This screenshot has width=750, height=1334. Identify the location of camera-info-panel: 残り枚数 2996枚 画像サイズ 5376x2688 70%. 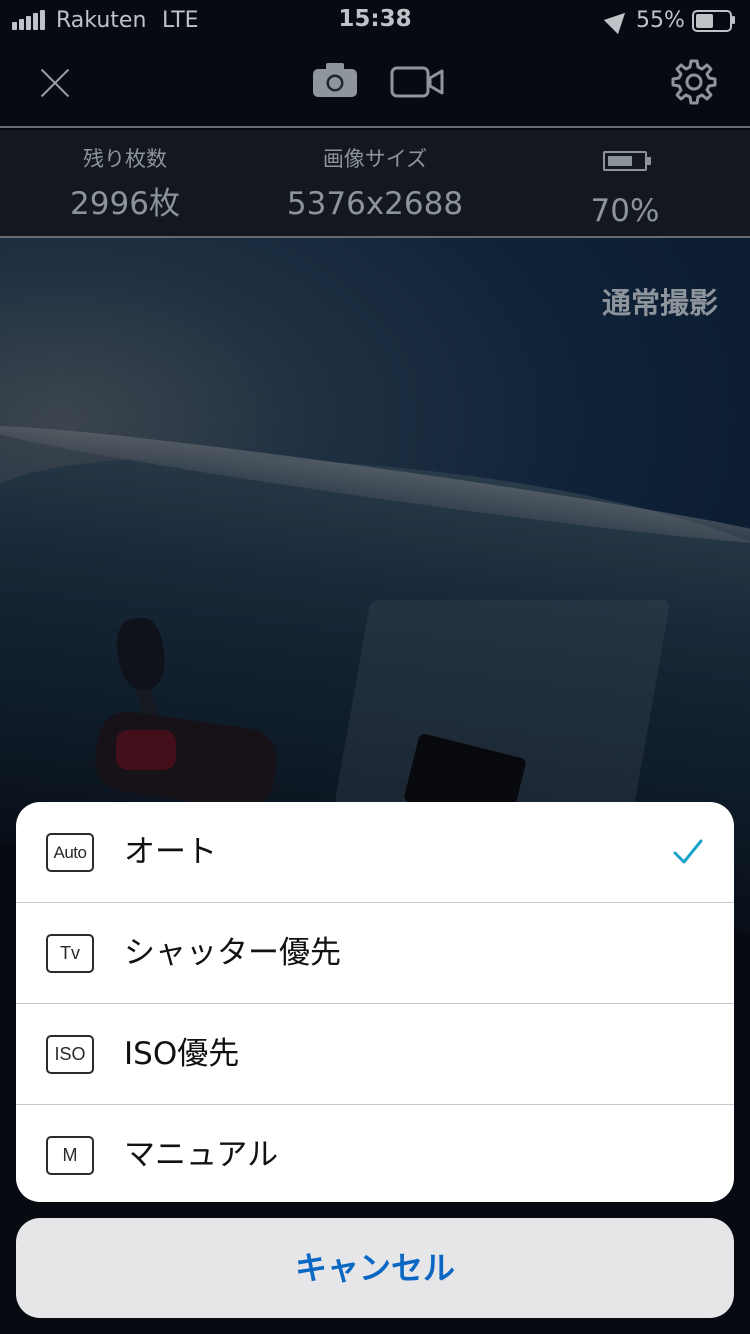
(375, 183).